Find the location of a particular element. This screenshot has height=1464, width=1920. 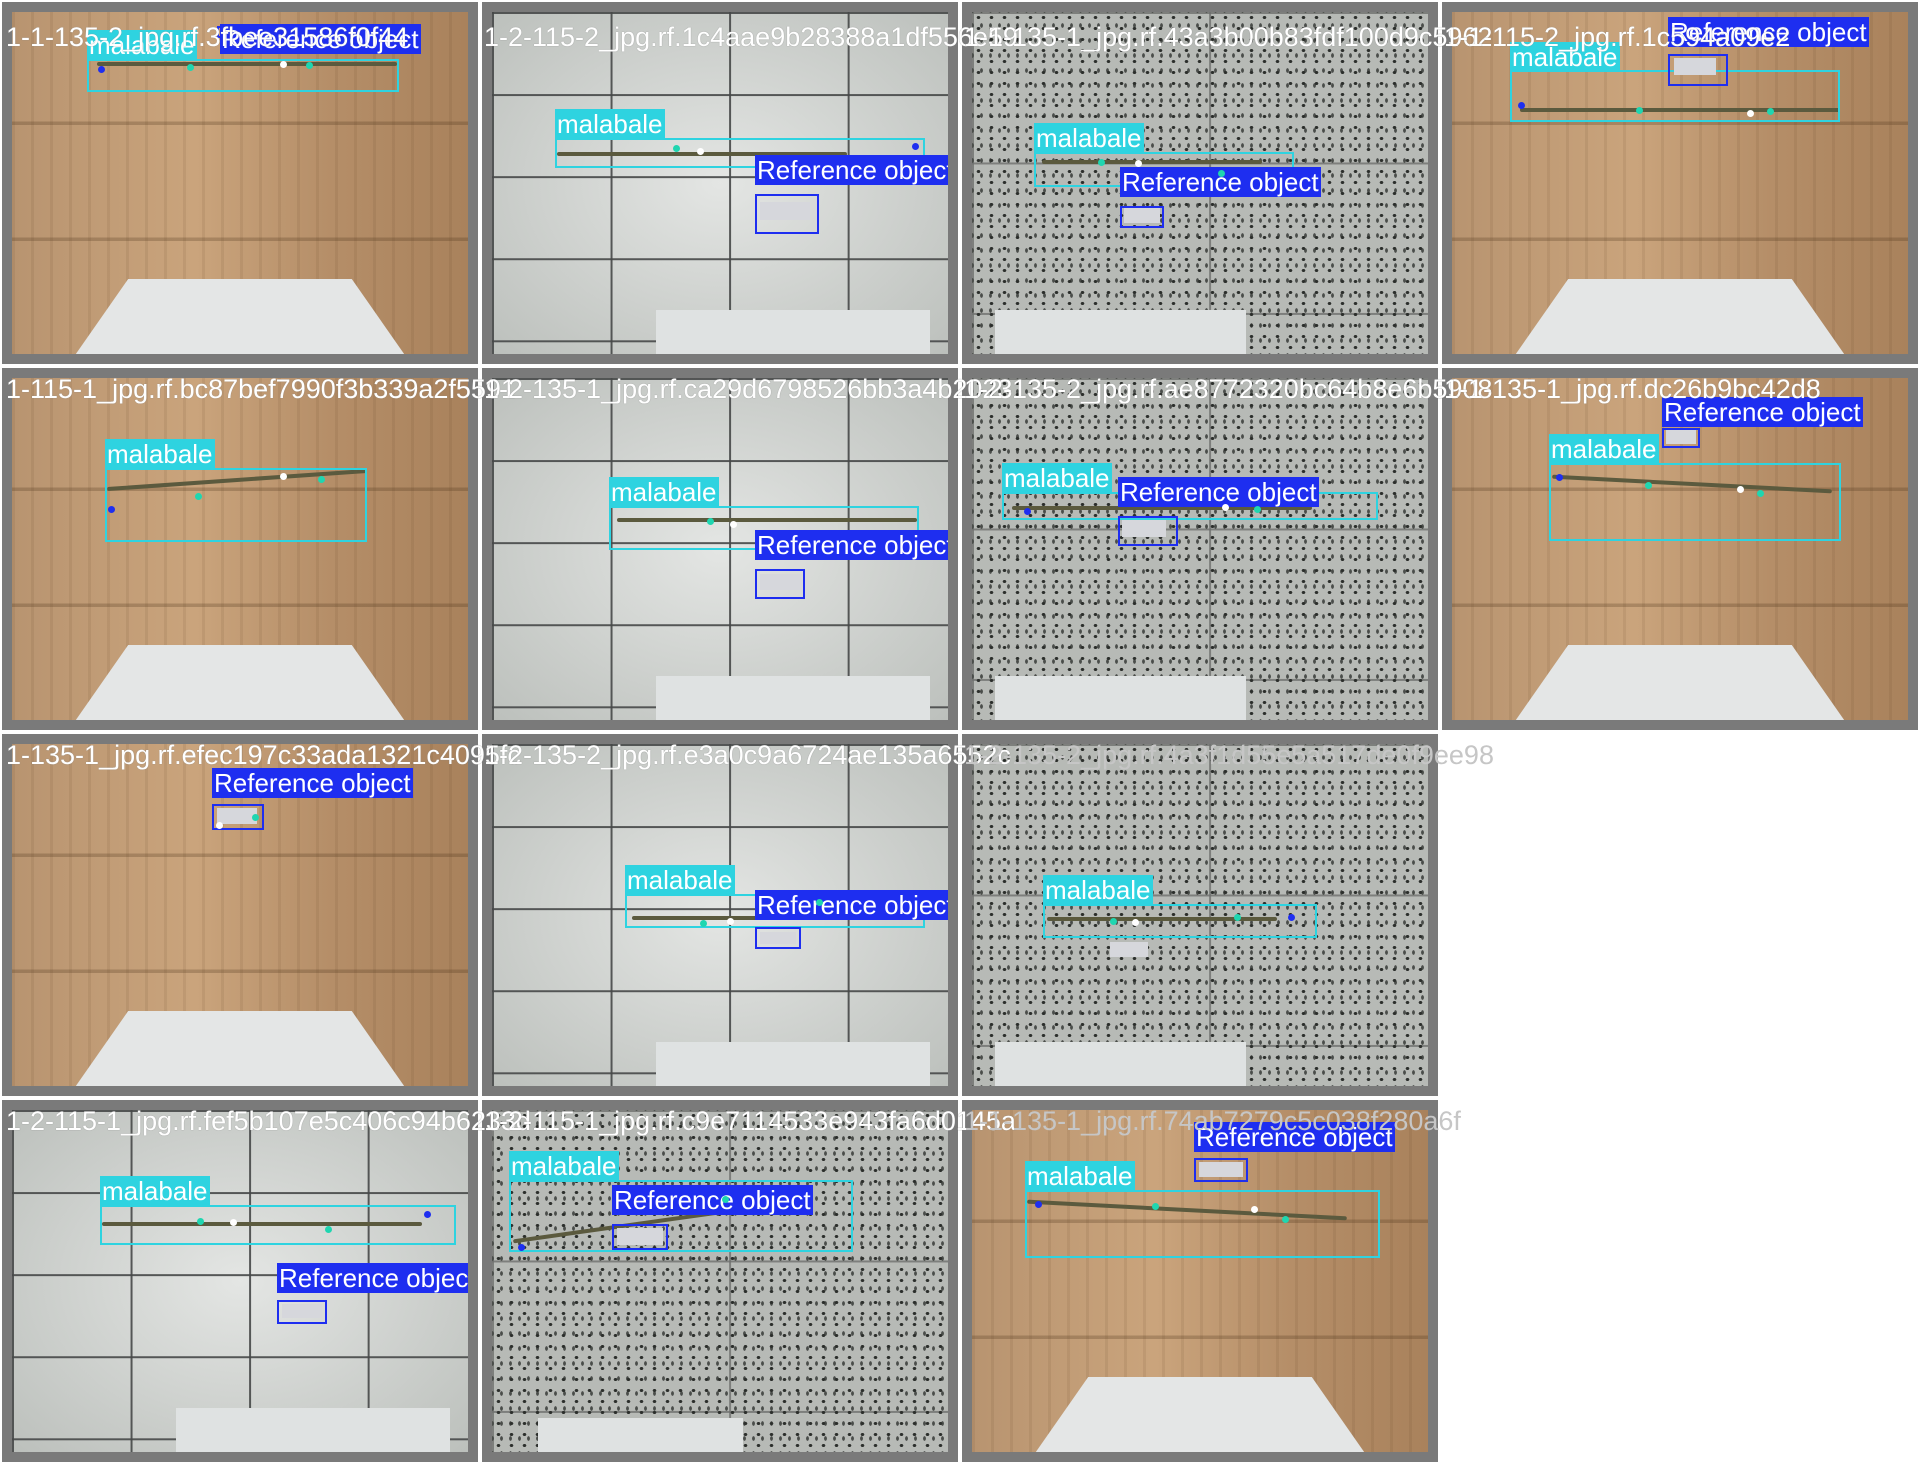

image-tile-10: malabale Reference object is located at coordinates (720, 915).